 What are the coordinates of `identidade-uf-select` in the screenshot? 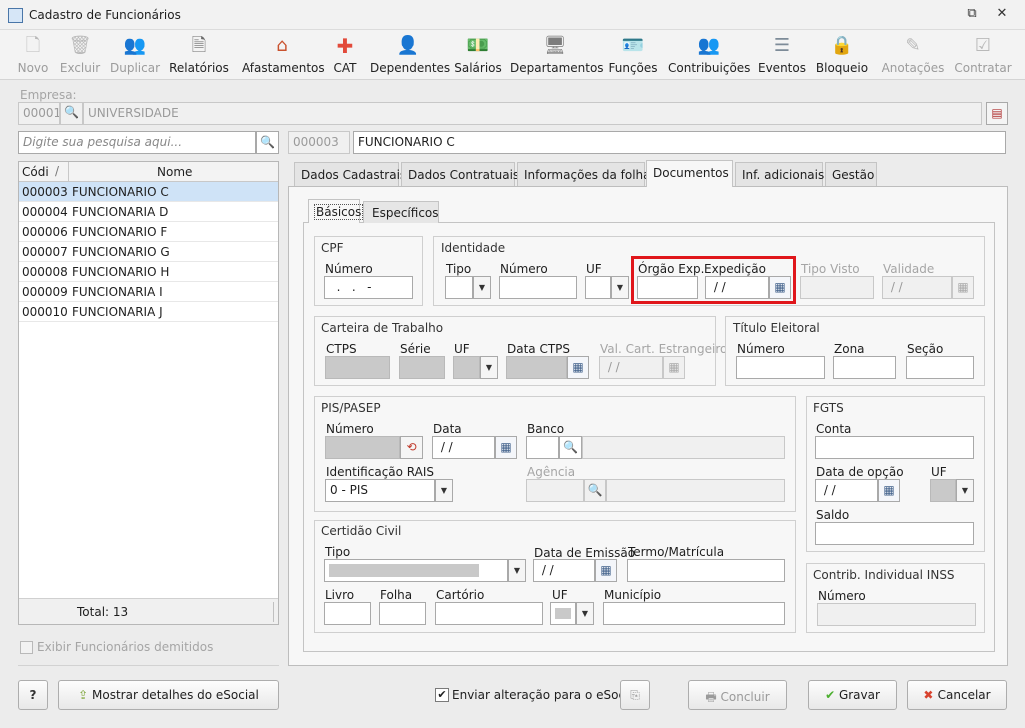 It's located at (598, 287).